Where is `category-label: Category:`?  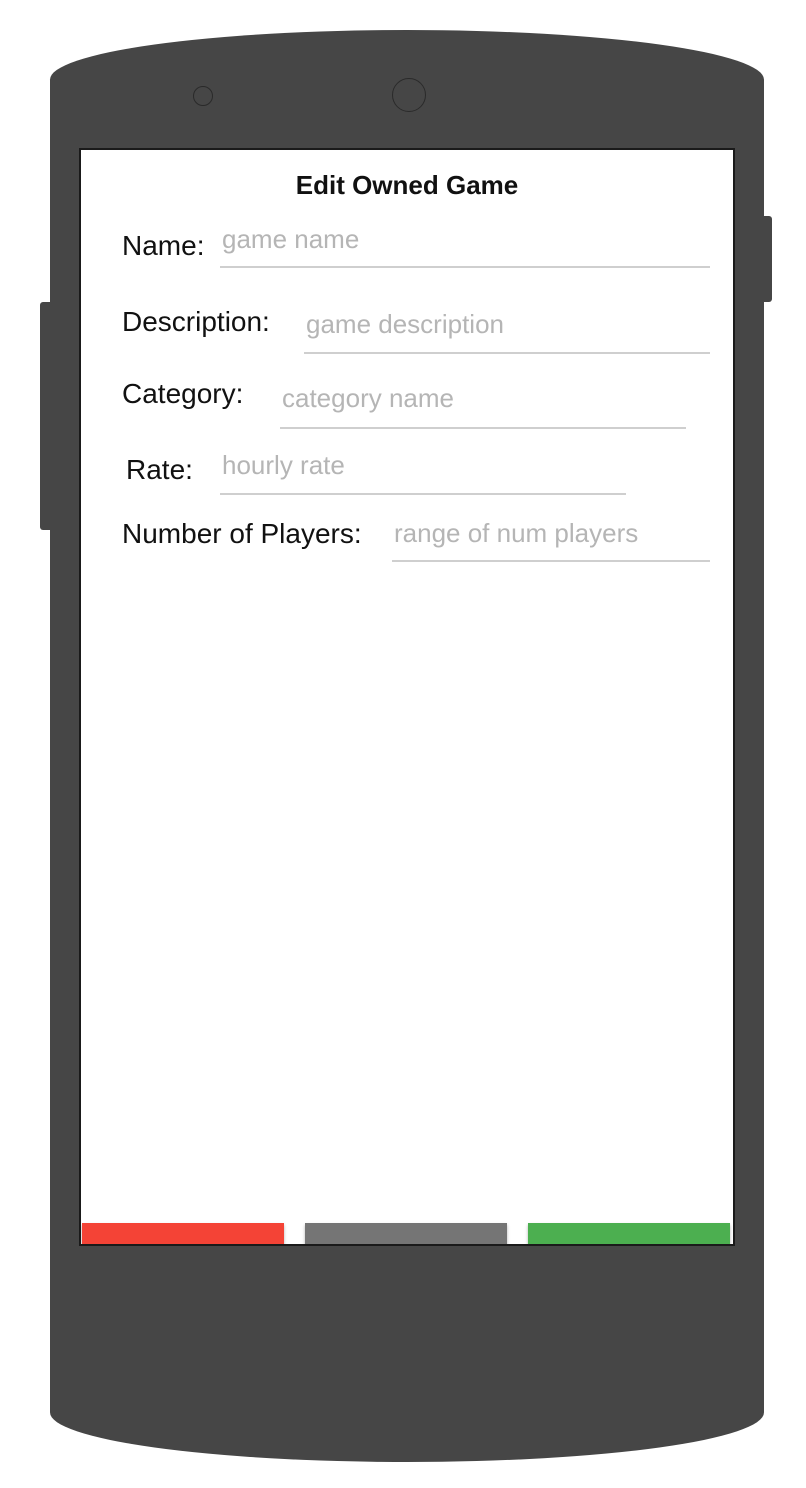
category-label: Category: is located at coordinates (183, 393).